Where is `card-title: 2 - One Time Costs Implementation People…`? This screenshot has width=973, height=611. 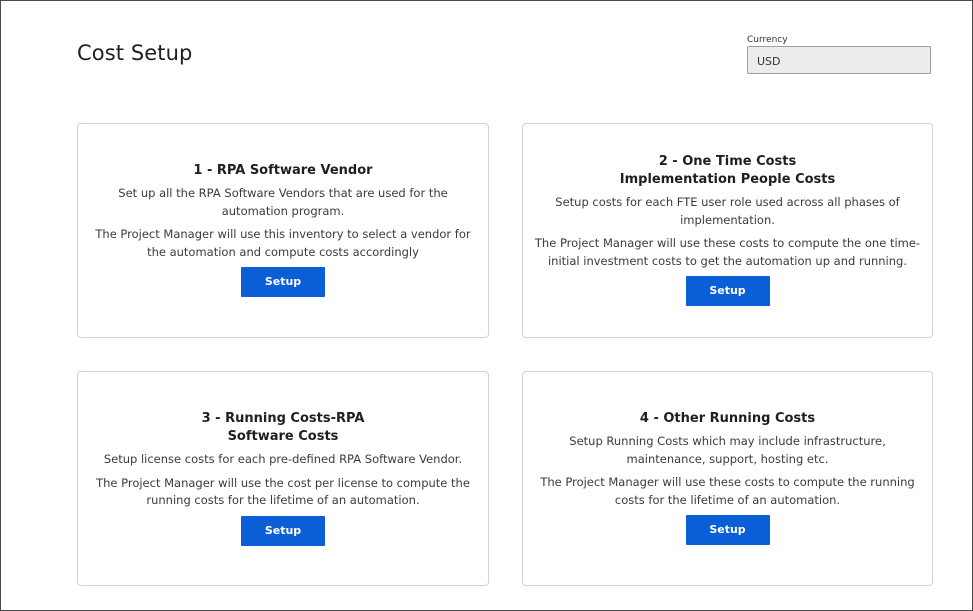 card-title: 2 - One Time Costs Implementation People… is located at coordinates (727, 171).